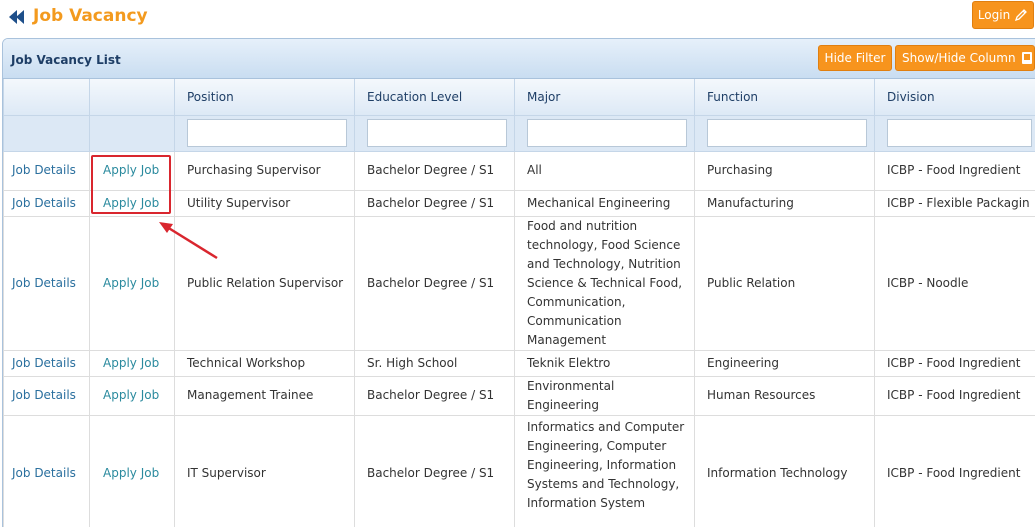 Image resolution: width=1035 pixels, height=527 pixels. What do you see at coordinates (954, 97) in the screenshot?
I see `column-header-division: Division` at bounding box center [954, 97].